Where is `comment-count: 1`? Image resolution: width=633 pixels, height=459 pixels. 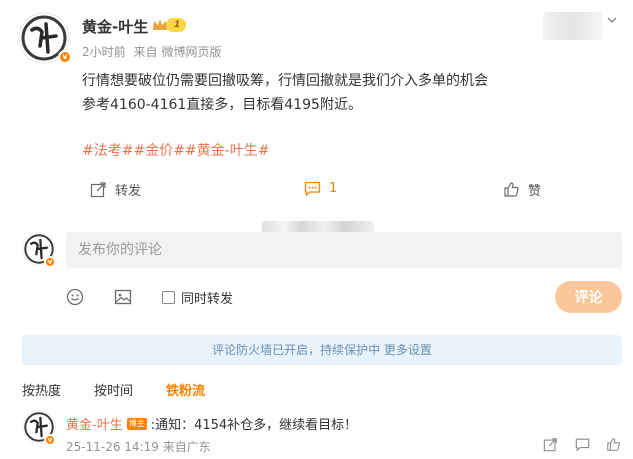 comment-count: 1 is located at coordinates (333, 188).